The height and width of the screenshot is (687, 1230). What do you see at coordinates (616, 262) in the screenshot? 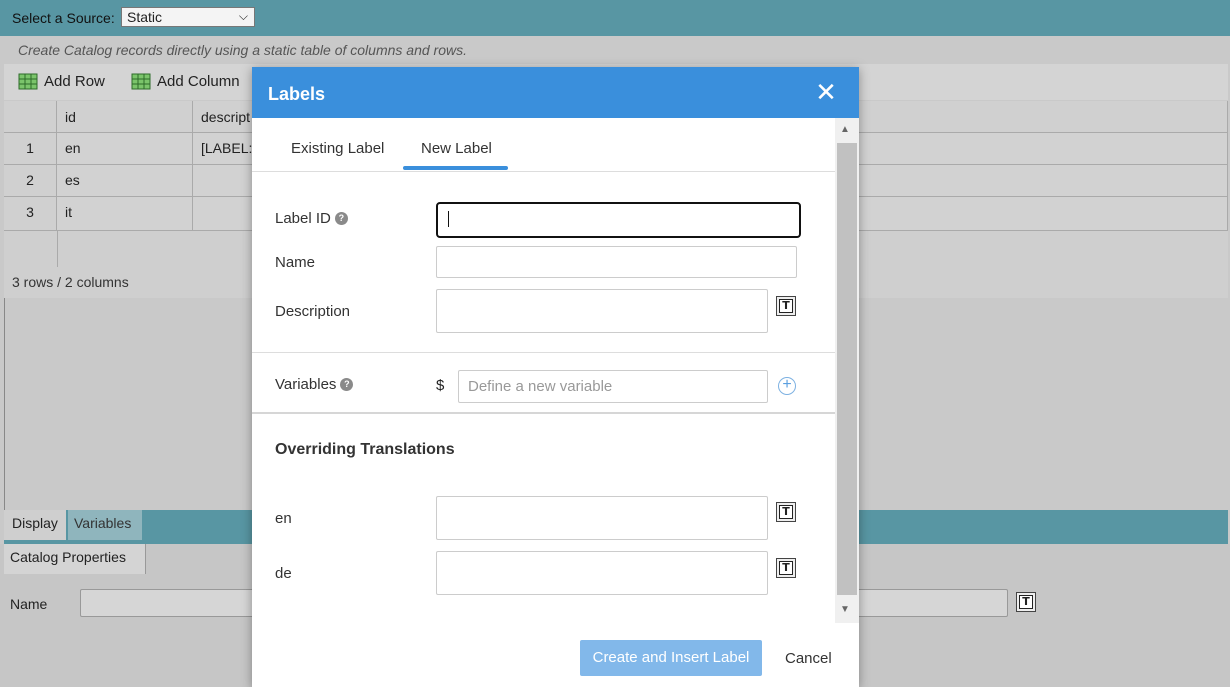
I see `label-name-input` at bounding box center [616, 262].